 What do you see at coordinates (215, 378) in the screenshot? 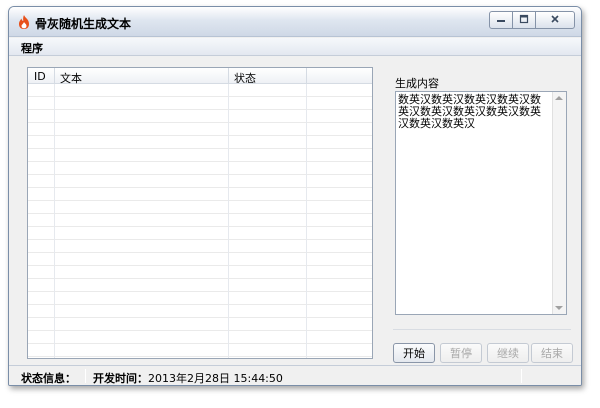
I see `dev-time-value: 2013年2月28日 15:44:50` at bounding box center [215, 378].